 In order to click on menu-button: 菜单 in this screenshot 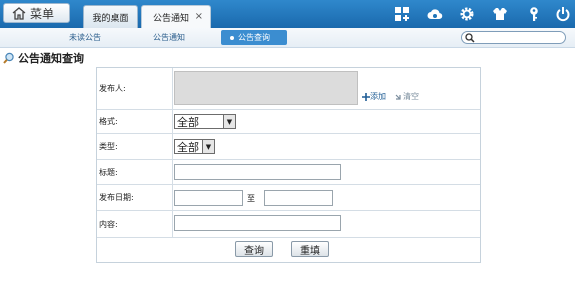, I will do `click(36, 13)`.